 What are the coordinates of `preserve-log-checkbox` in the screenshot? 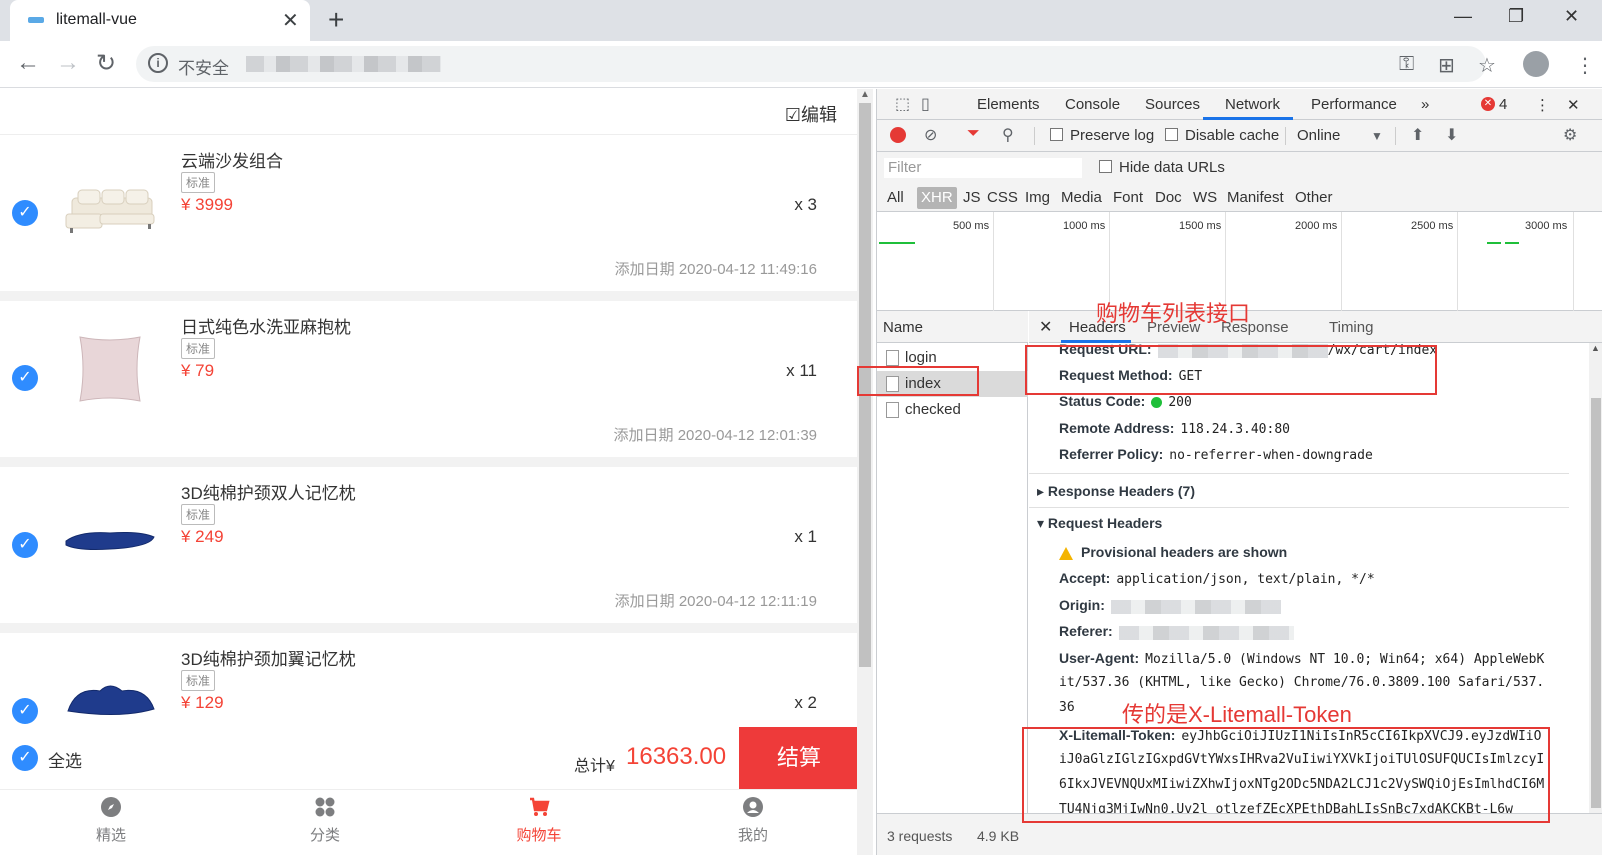 It's located at (1056, 134).